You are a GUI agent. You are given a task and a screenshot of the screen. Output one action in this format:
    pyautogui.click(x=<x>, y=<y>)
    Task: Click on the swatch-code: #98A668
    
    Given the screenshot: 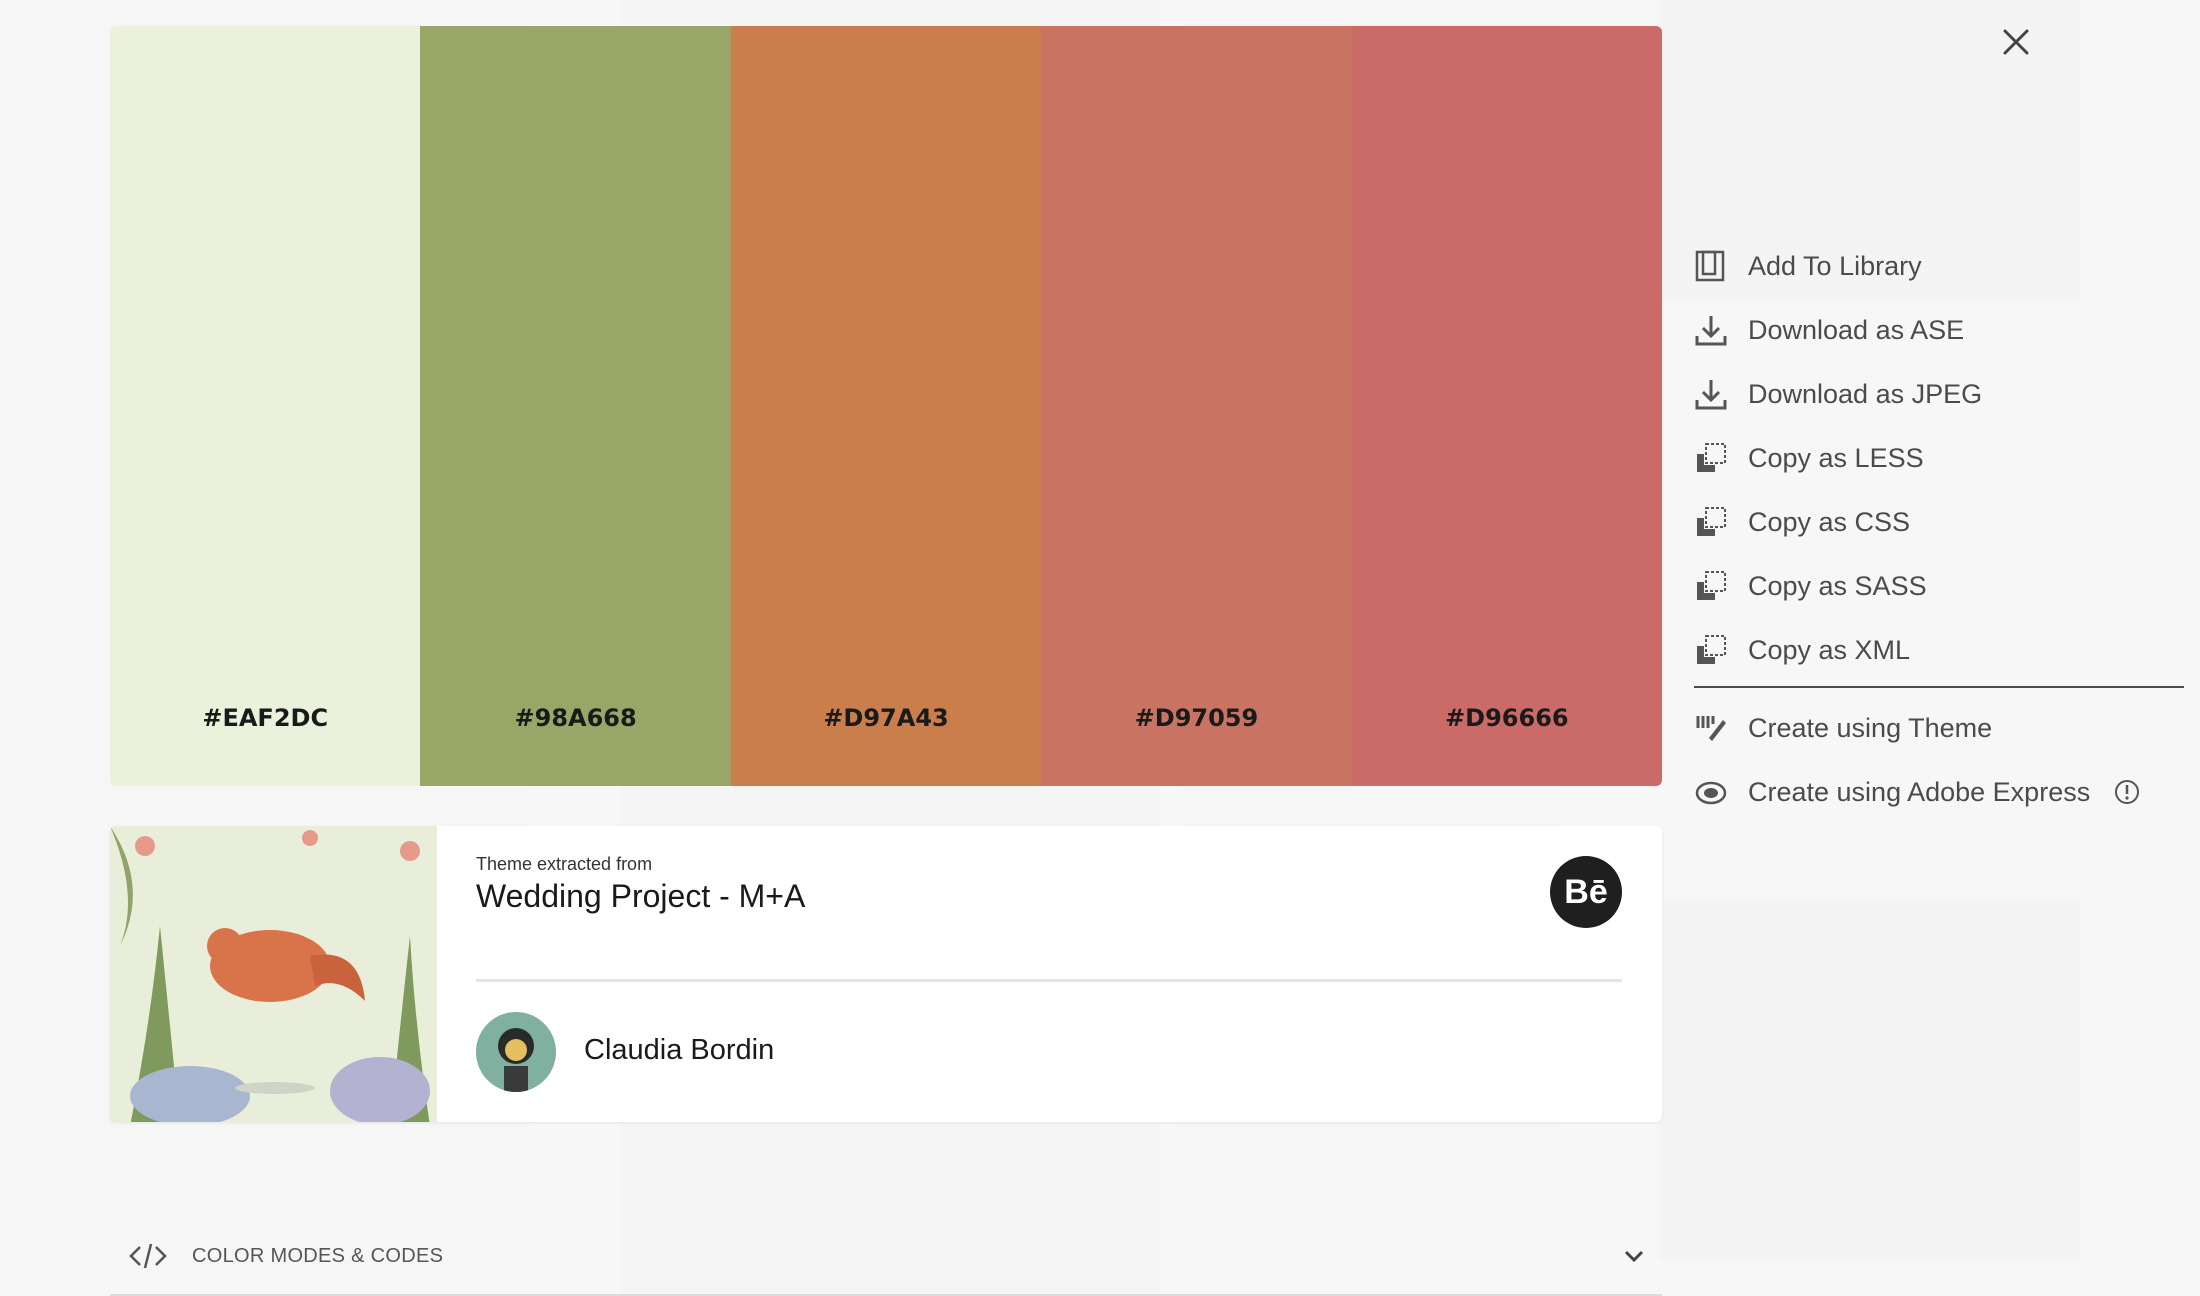 What is the action you would take?
    pyautogui.click(x=575, y=718)
    